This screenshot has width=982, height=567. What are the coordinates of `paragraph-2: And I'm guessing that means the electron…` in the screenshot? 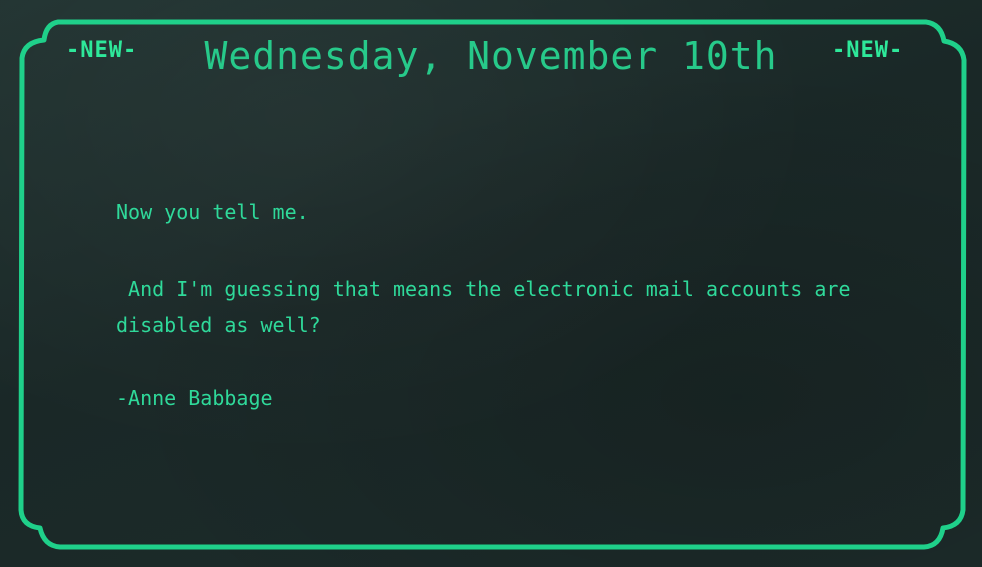 It's located at (489, 307).